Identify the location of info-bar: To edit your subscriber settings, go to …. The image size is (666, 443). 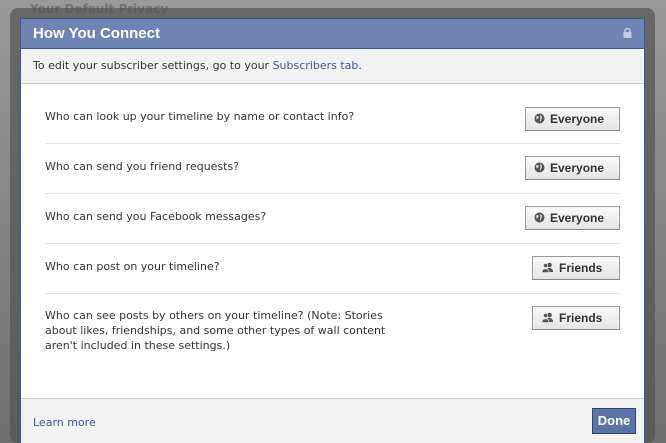
(332, 66).